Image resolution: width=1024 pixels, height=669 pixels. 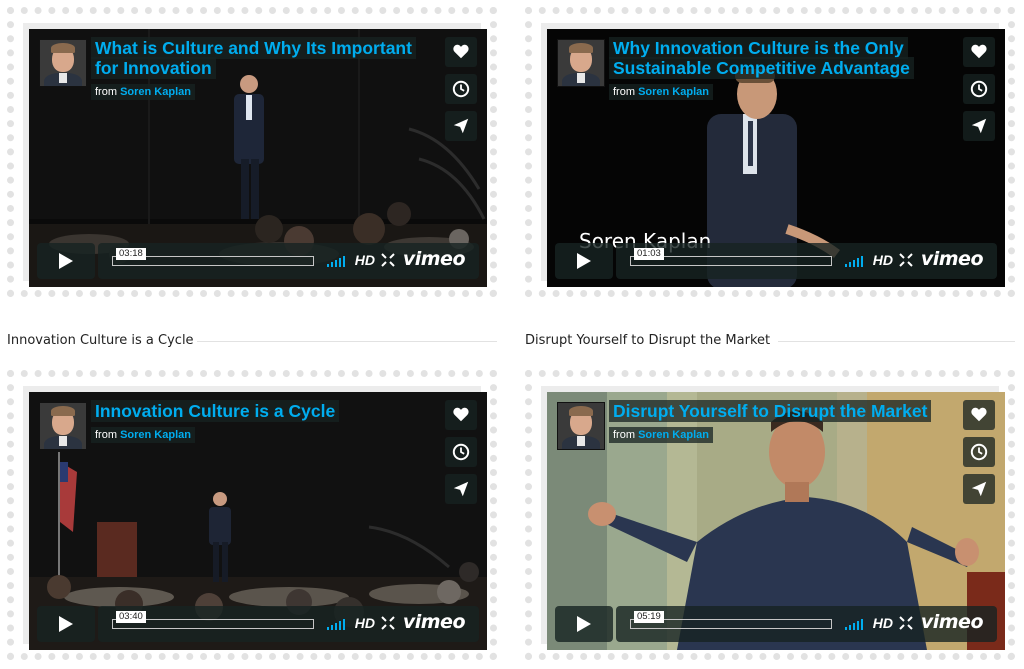 I want to click on player-controls: 01:03 HD vimeo, so click(x=776, y=261).